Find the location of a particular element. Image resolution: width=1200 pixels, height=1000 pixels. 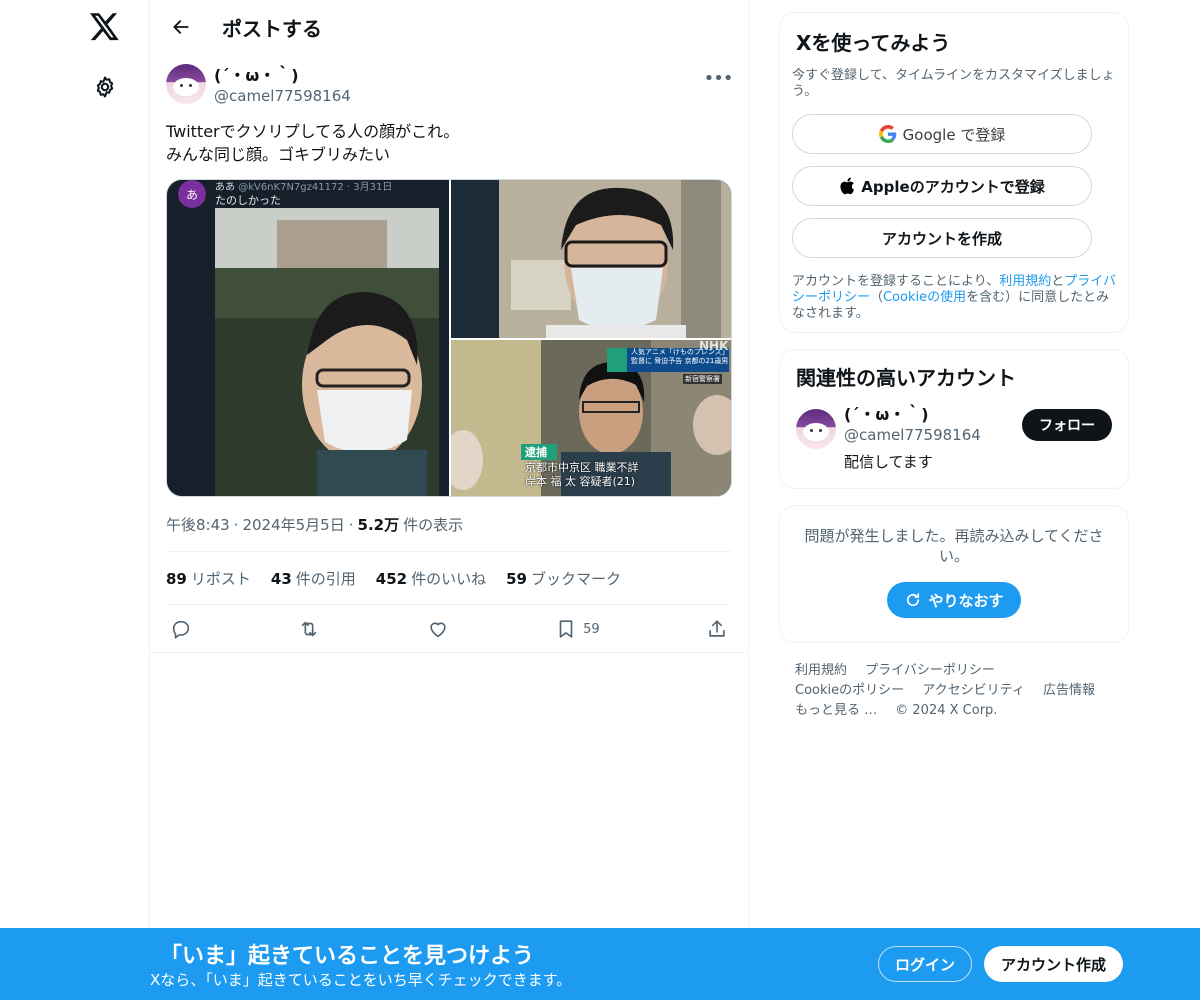

footer-link-accessibility: アクセシビリティ is located at coordinates (973, 690).